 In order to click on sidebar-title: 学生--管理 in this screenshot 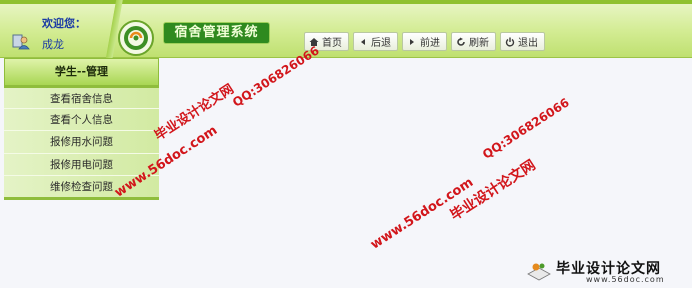, I will do `click(81, 72)`.